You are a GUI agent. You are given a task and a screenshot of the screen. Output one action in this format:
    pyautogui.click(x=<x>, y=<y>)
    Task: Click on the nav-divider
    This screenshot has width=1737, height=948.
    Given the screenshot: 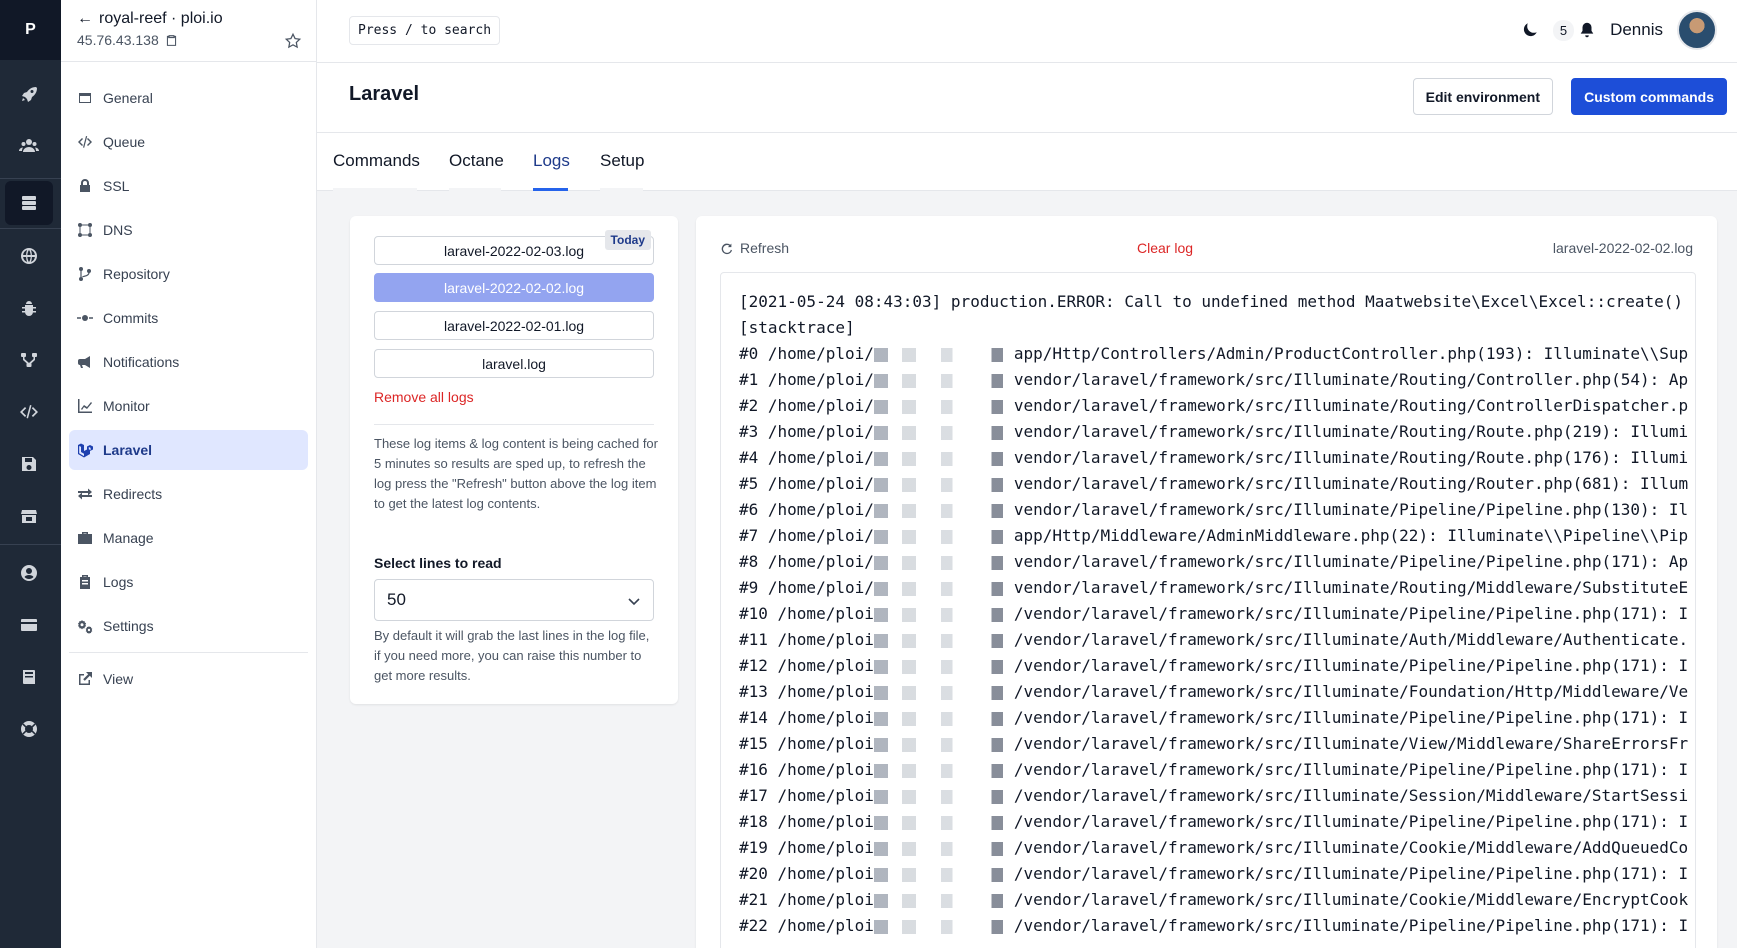 What is the action you would take?
    pyautogui.click(x=188, y=652)
    